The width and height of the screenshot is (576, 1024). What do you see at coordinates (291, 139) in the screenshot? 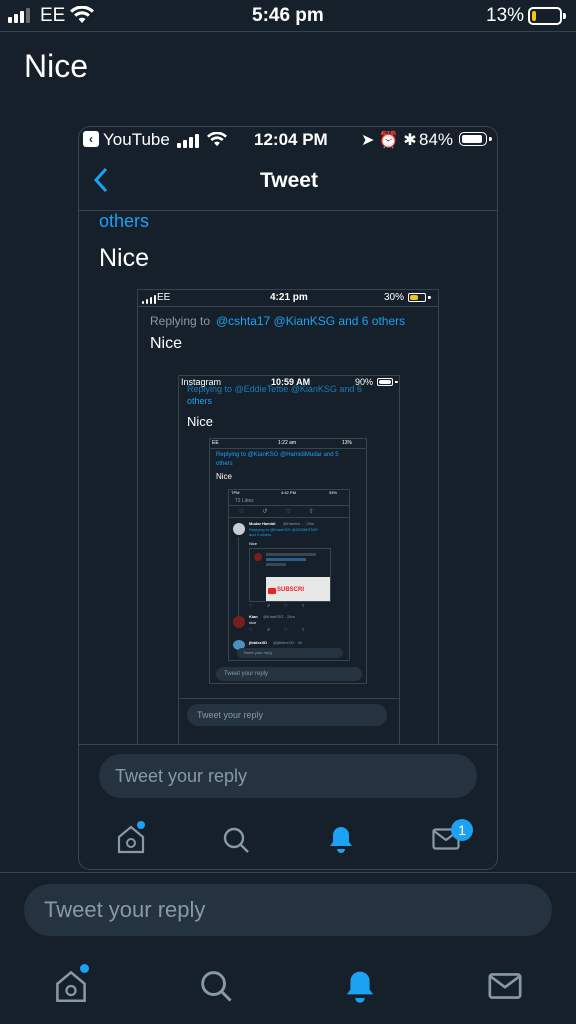
I see `status-time: 12:04 PM` at bounding box center [291, 139].